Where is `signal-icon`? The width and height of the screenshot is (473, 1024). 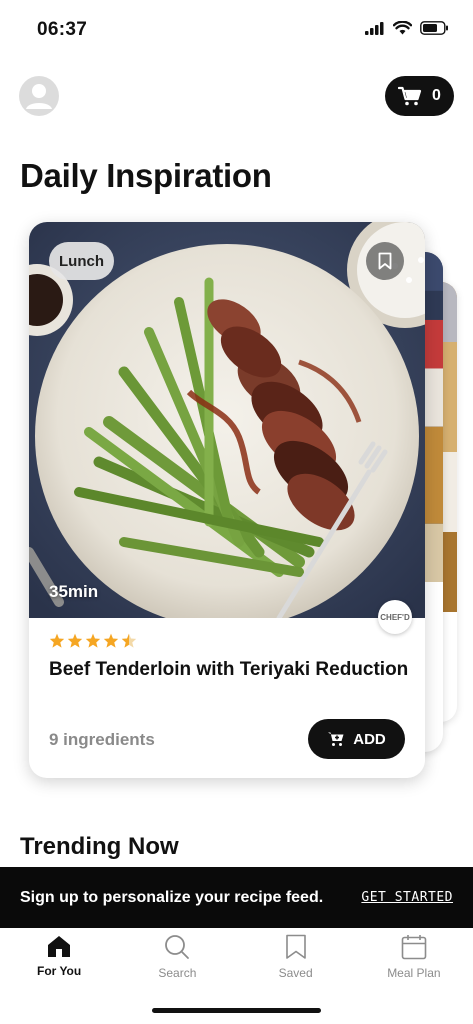
signal-icon is located at coordinates (374, 28).